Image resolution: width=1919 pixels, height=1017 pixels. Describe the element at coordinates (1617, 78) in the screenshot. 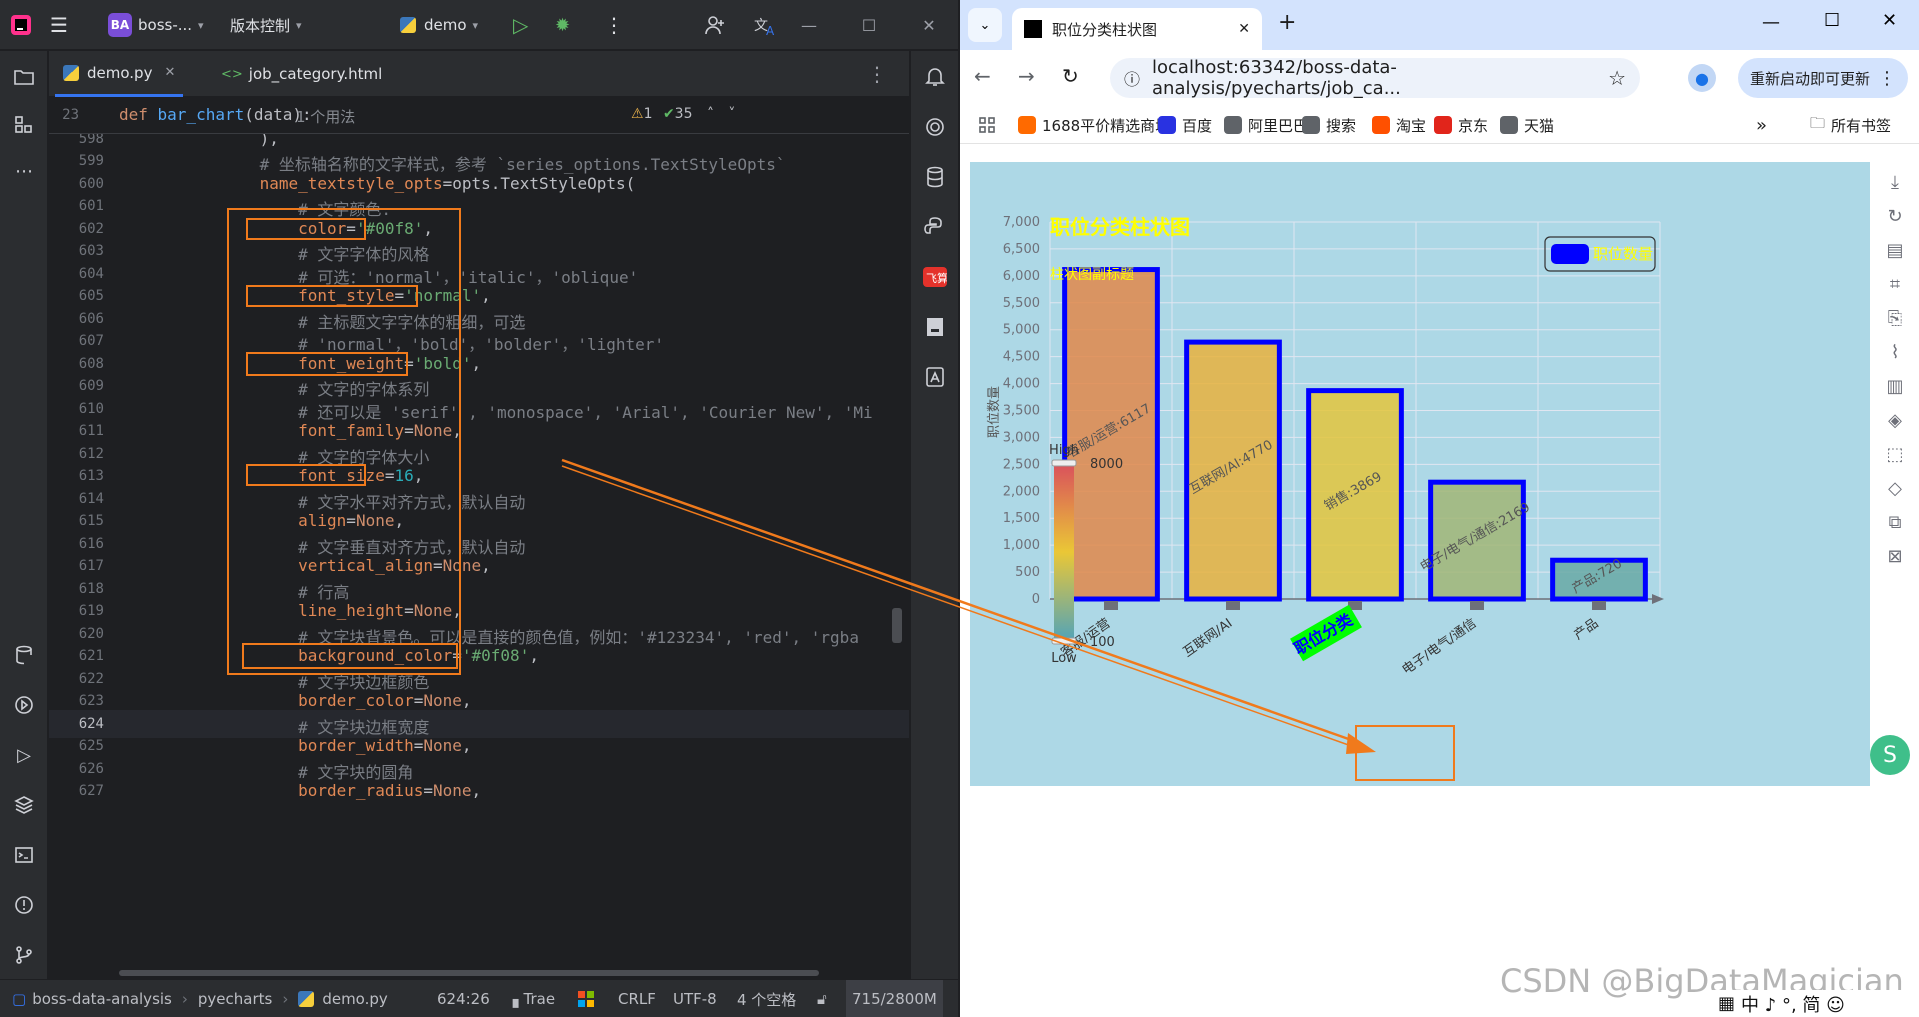

I see `bookmark-star-icon: ☆` at that location.